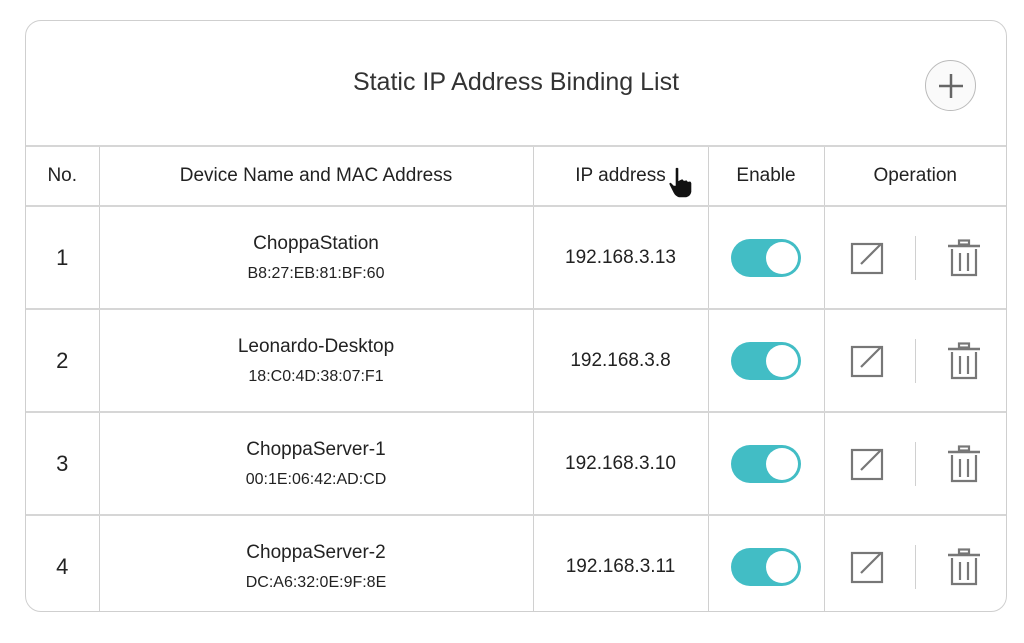  I want to click on device-cell: Leonardo-Desktop 18:C0:4D:38:07:F1, so click(316, 361).